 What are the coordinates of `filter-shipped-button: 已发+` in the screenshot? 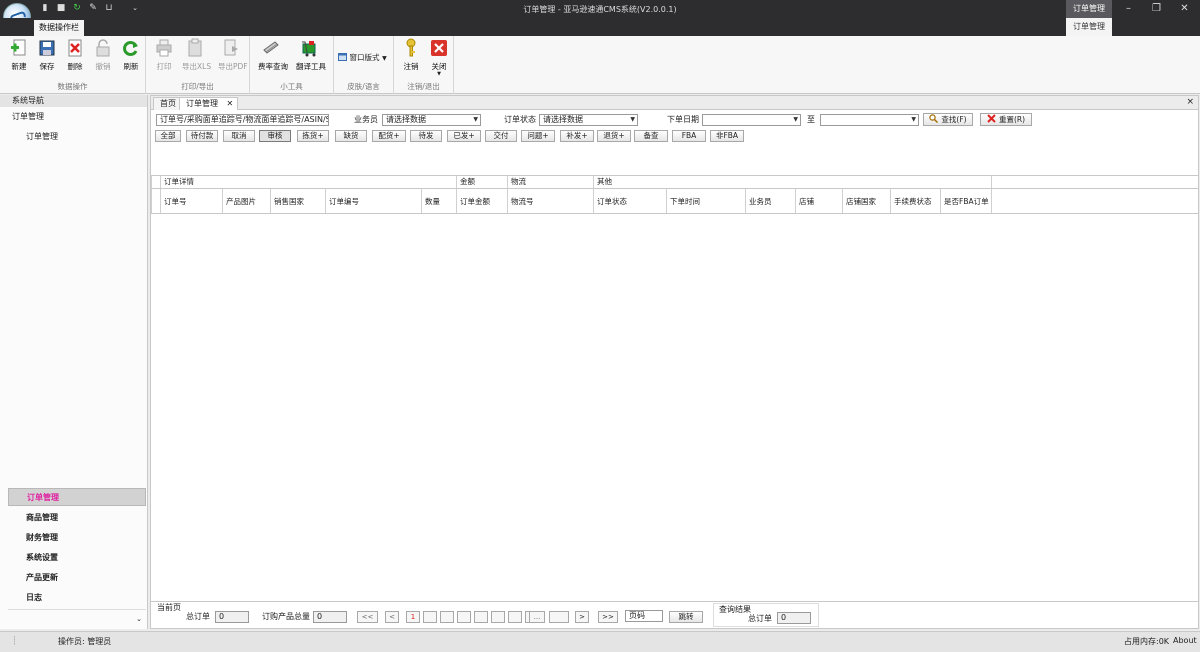 It's located at (464, 136).